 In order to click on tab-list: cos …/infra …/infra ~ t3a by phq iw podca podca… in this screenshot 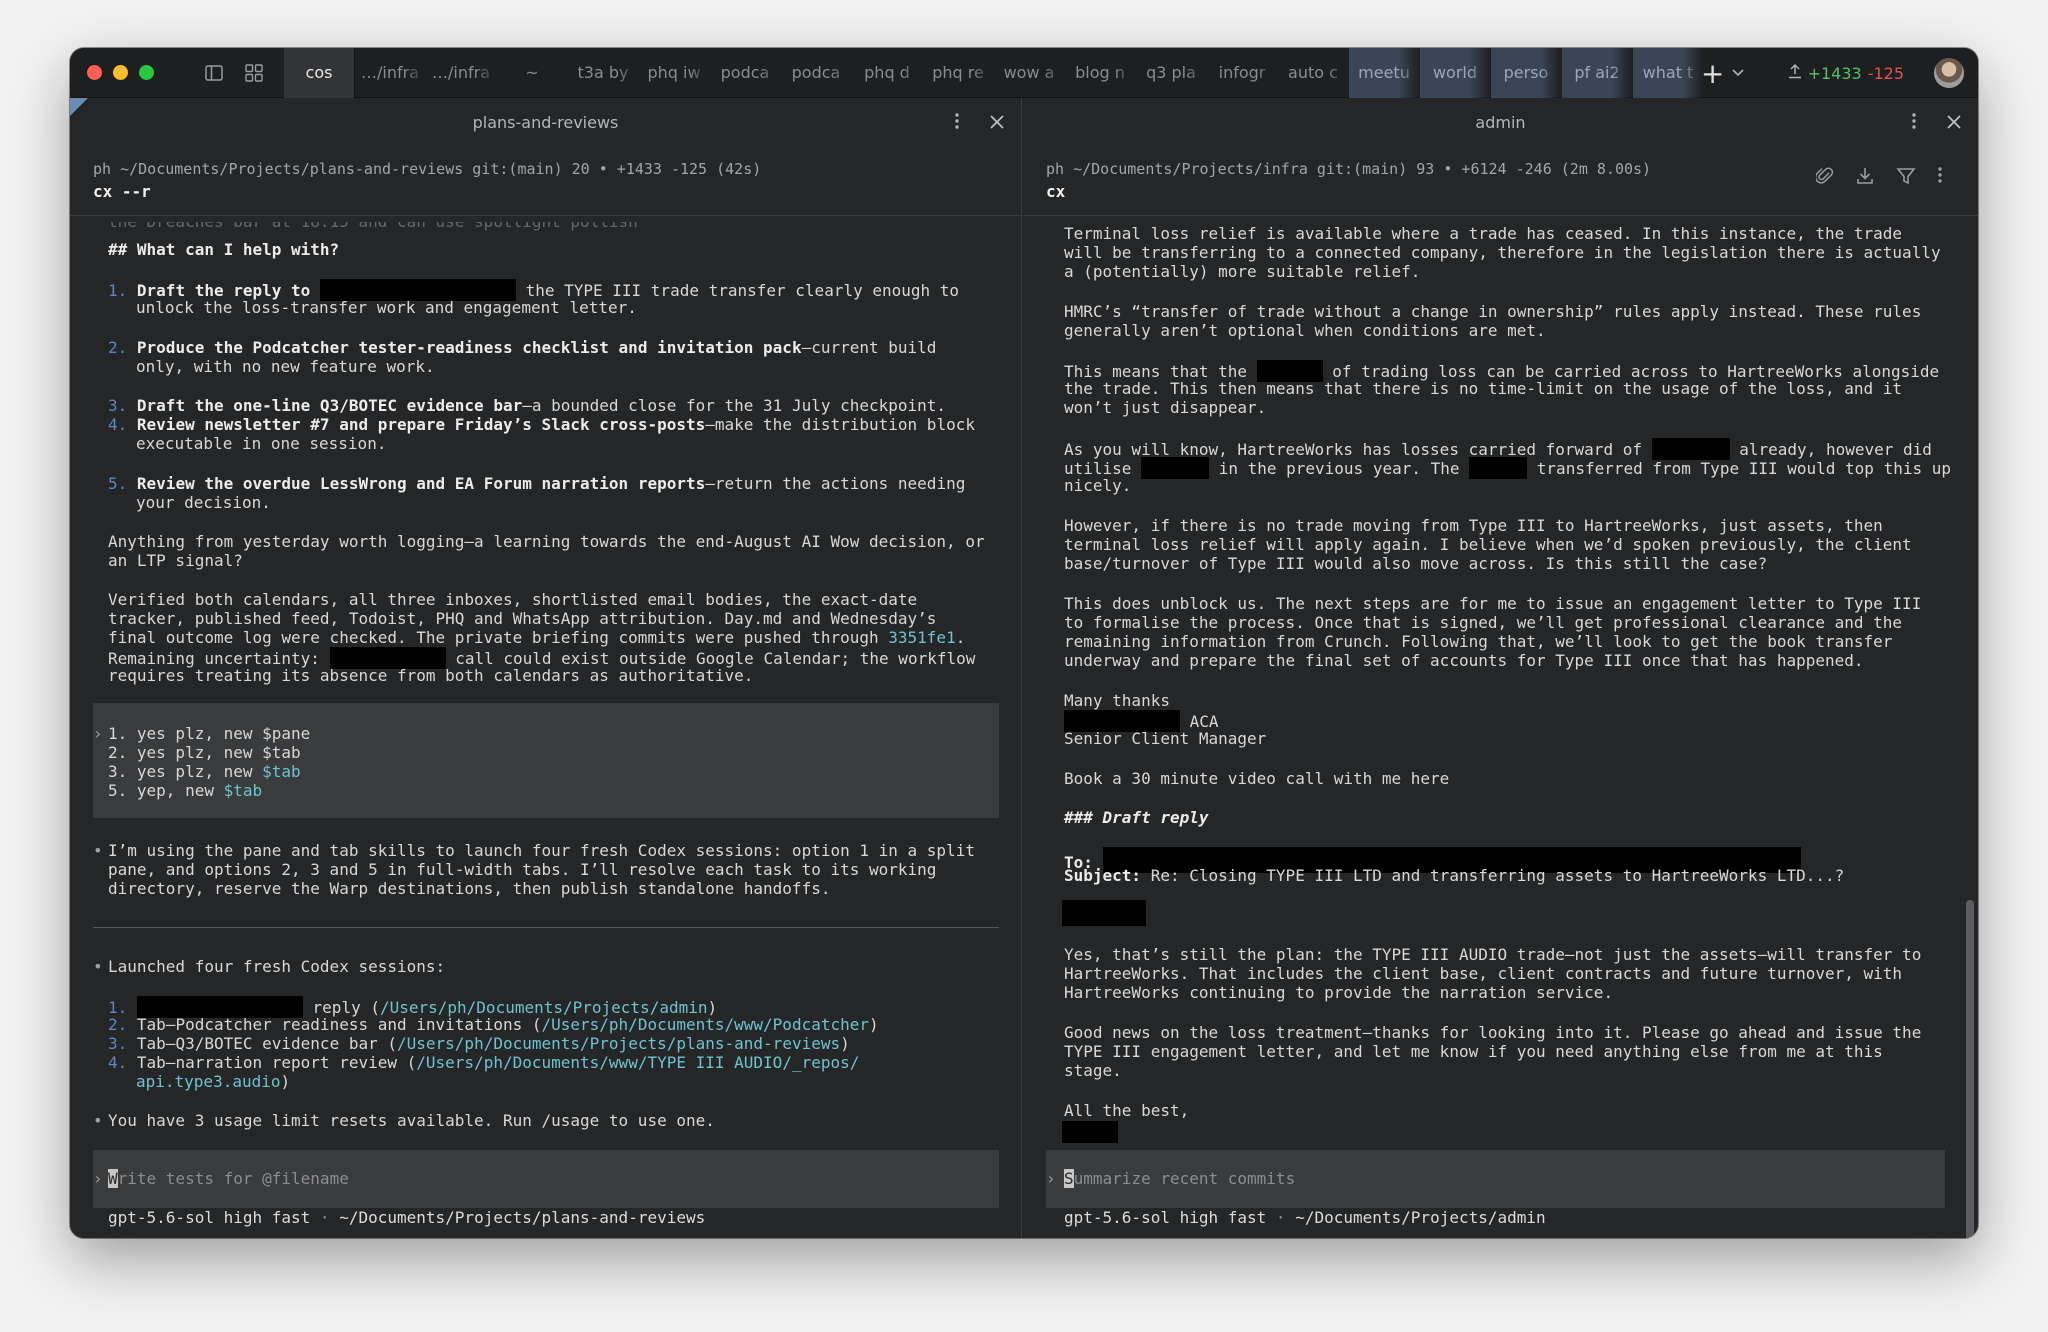, I will do `click(994, 73)`.